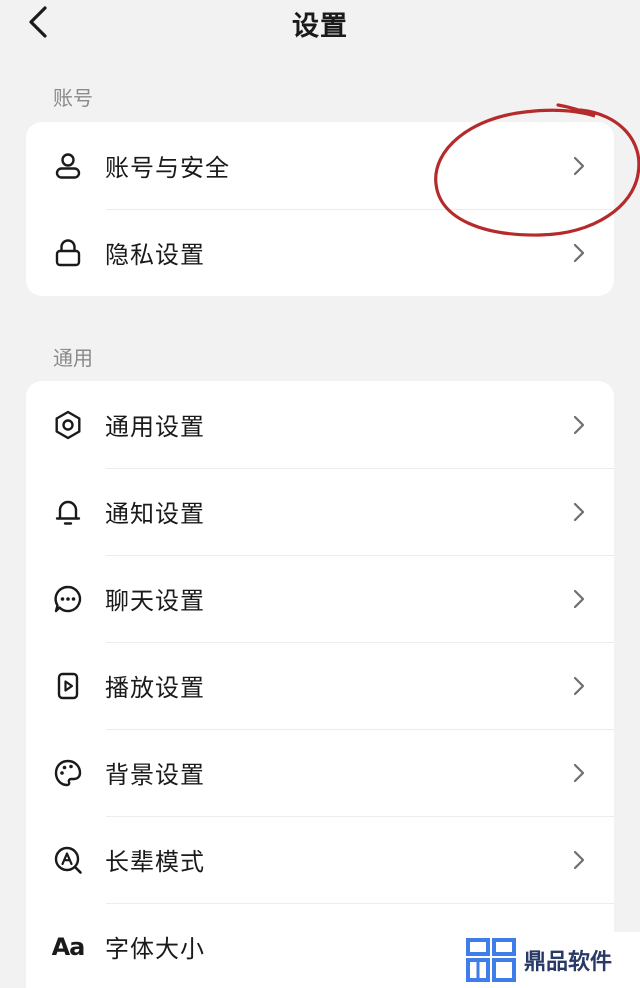 The image size is (640, 988). I want to click on settings-item-label: 隐私设置, so click(155, 255).